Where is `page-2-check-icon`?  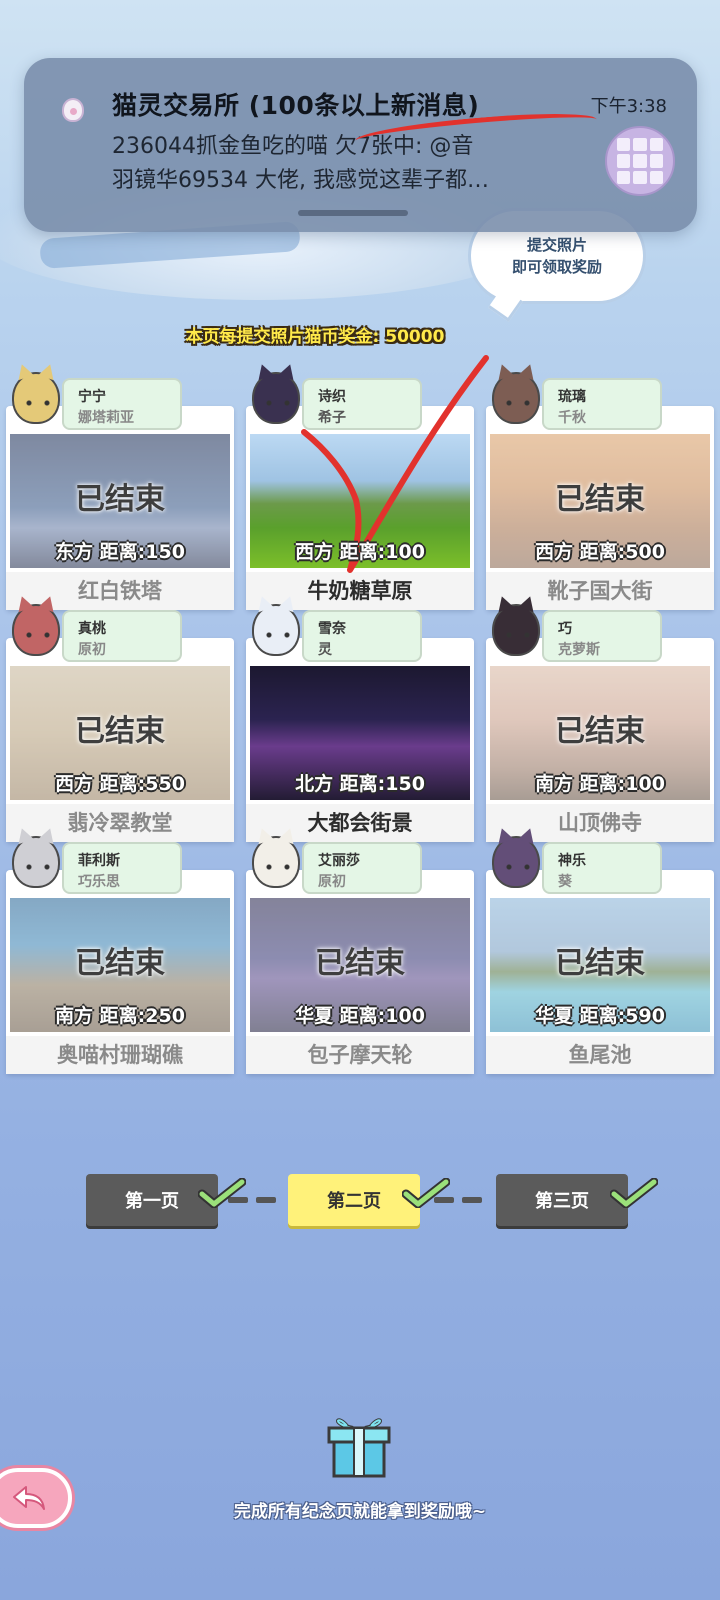 page-2-check-icon is located at coordinates (426, 1193).